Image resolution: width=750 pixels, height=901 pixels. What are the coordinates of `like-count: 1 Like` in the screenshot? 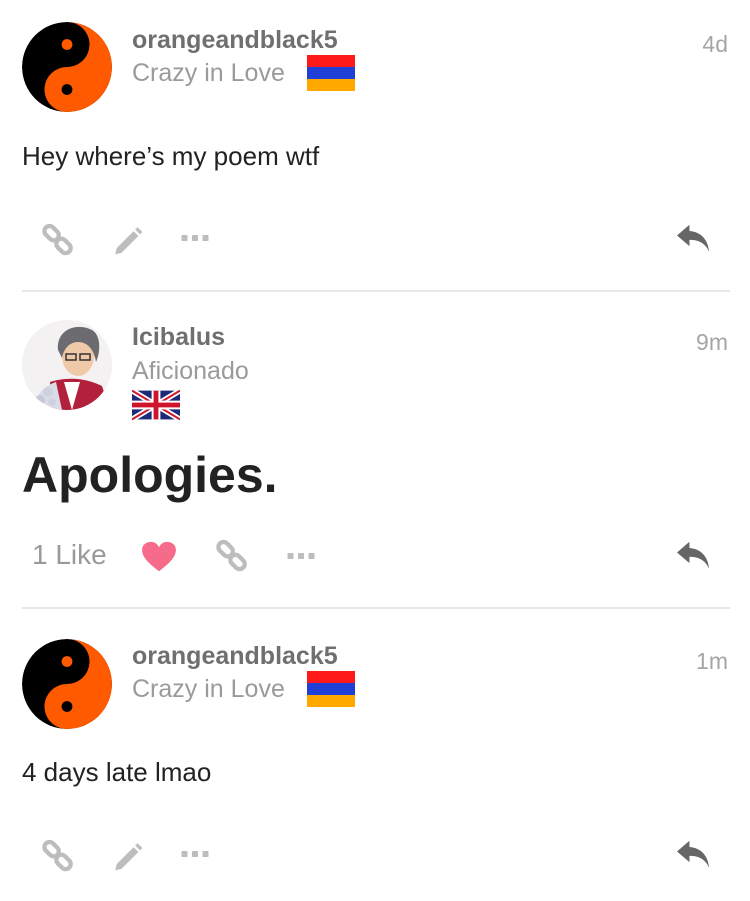 It's located at (69, 555).